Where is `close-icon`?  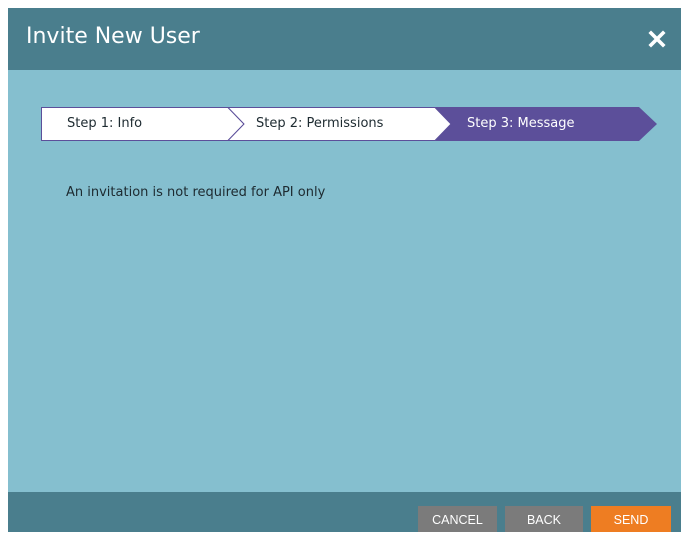
close-icon is located at coordinates (657, 39).